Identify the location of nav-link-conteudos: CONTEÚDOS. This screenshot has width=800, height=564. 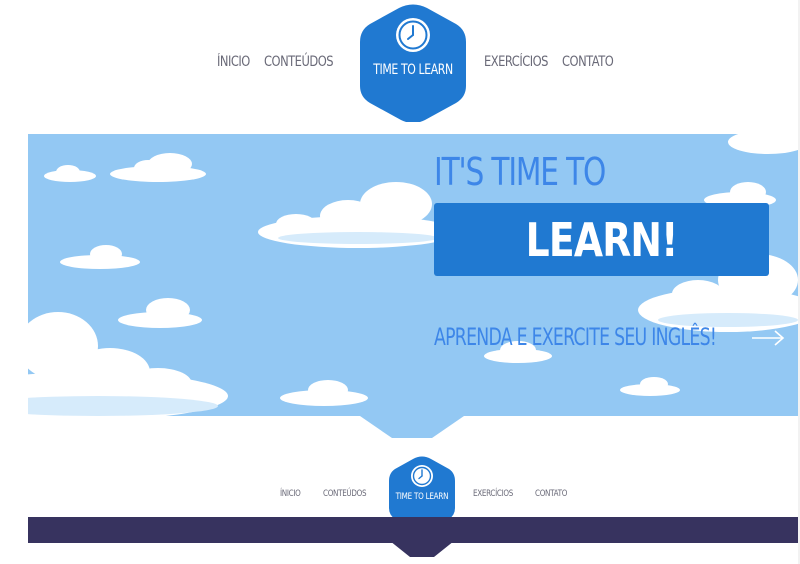
(299, 62).